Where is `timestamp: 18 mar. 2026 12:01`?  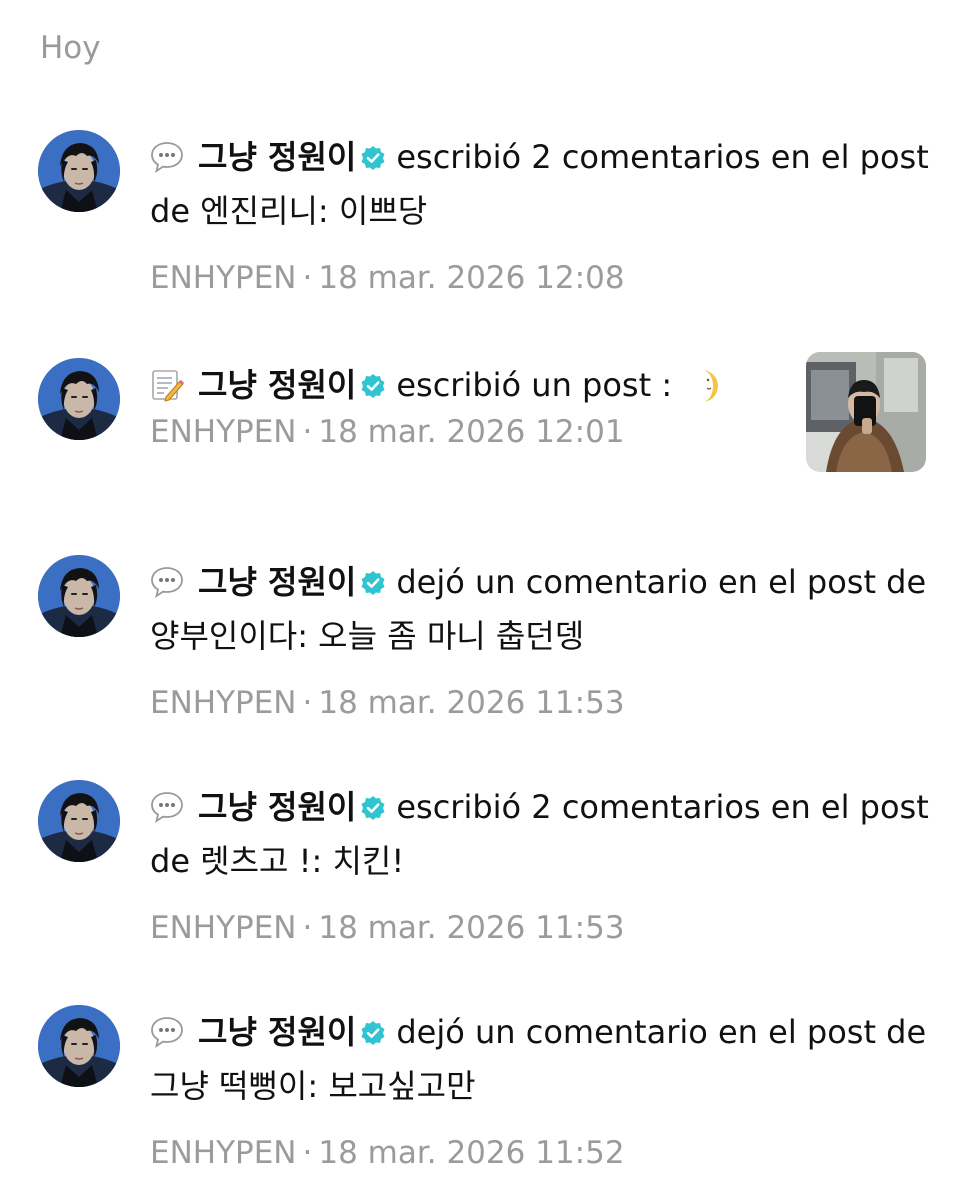 timestamp: 18 mar. 2026 12:01 is located at coordinates (471, 432).